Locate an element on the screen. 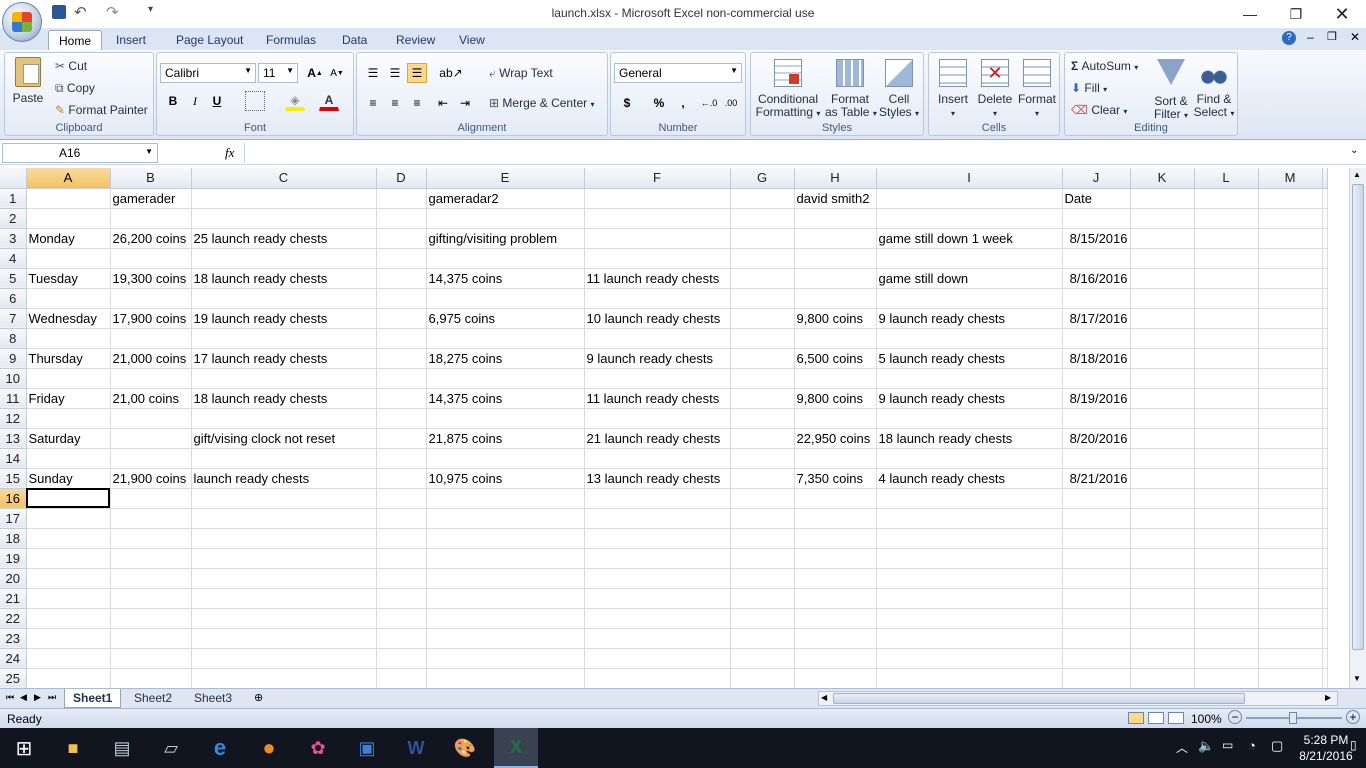  horizontal-scrollbar: ◀ ▶ is located at coordinates (1078, 698).